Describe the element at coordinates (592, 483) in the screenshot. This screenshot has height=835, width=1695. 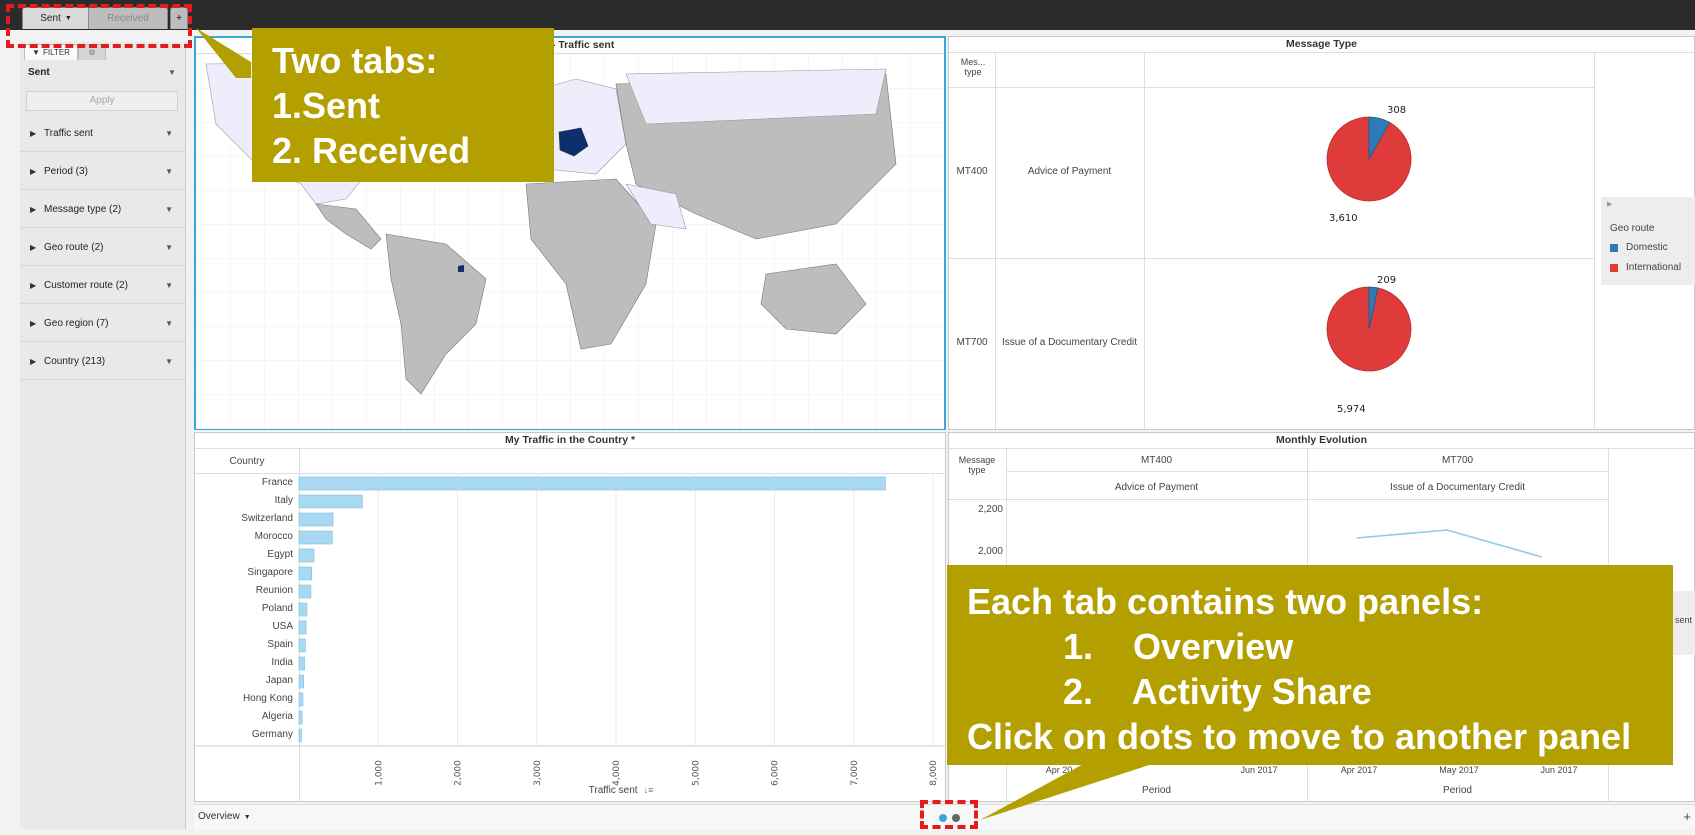
I see `bar-france` at that location.